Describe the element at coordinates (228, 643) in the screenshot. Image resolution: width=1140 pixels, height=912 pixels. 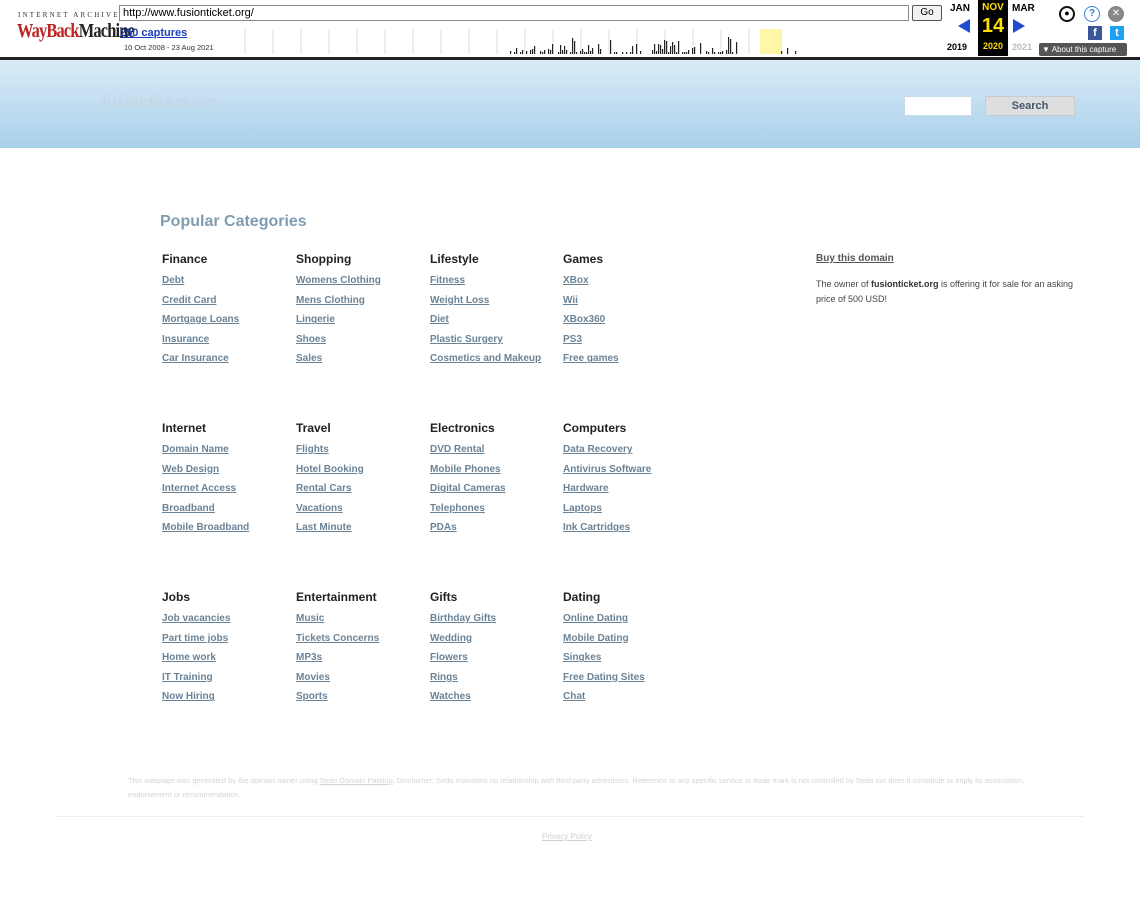
I see `category-link: Part time jobs` at that location.